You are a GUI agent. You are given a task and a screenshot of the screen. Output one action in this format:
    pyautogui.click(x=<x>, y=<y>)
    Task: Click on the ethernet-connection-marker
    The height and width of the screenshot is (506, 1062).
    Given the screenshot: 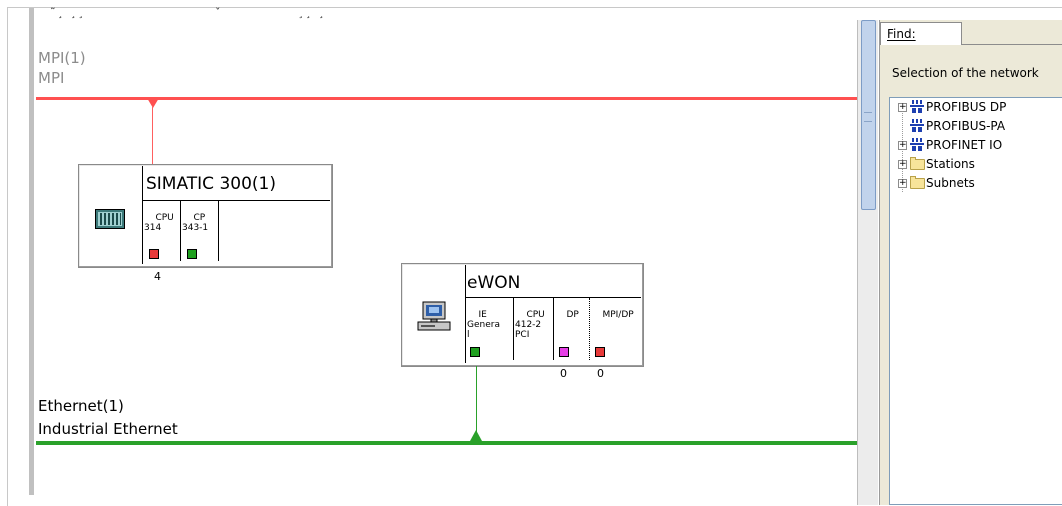 What is the action you would take?
    pyautogui.click(x=476, y=435)
    